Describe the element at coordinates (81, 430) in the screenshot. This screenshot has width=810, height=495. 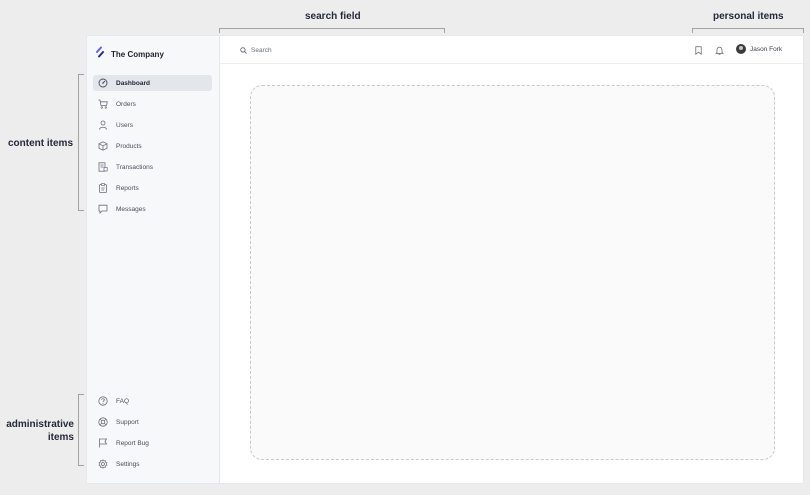
I see `annotation-bracket-admin` at that location.